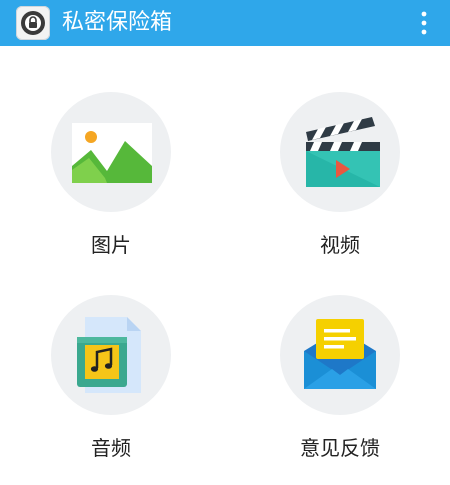 Image resolution: width=450 pixels, height=485 pixels. I want to click on grid-item-label: 图片, so click(111, 245).